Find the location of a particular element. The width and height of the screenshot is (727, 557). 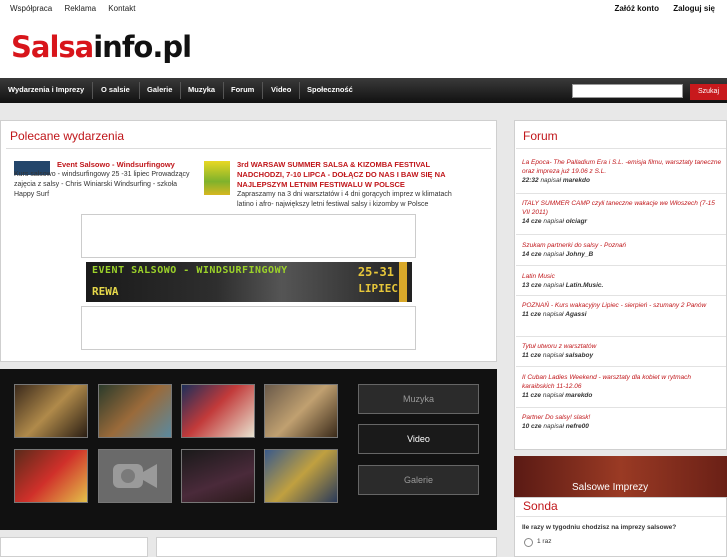

tab-muzyka: Muzyka is located at coordinates (418, 399).